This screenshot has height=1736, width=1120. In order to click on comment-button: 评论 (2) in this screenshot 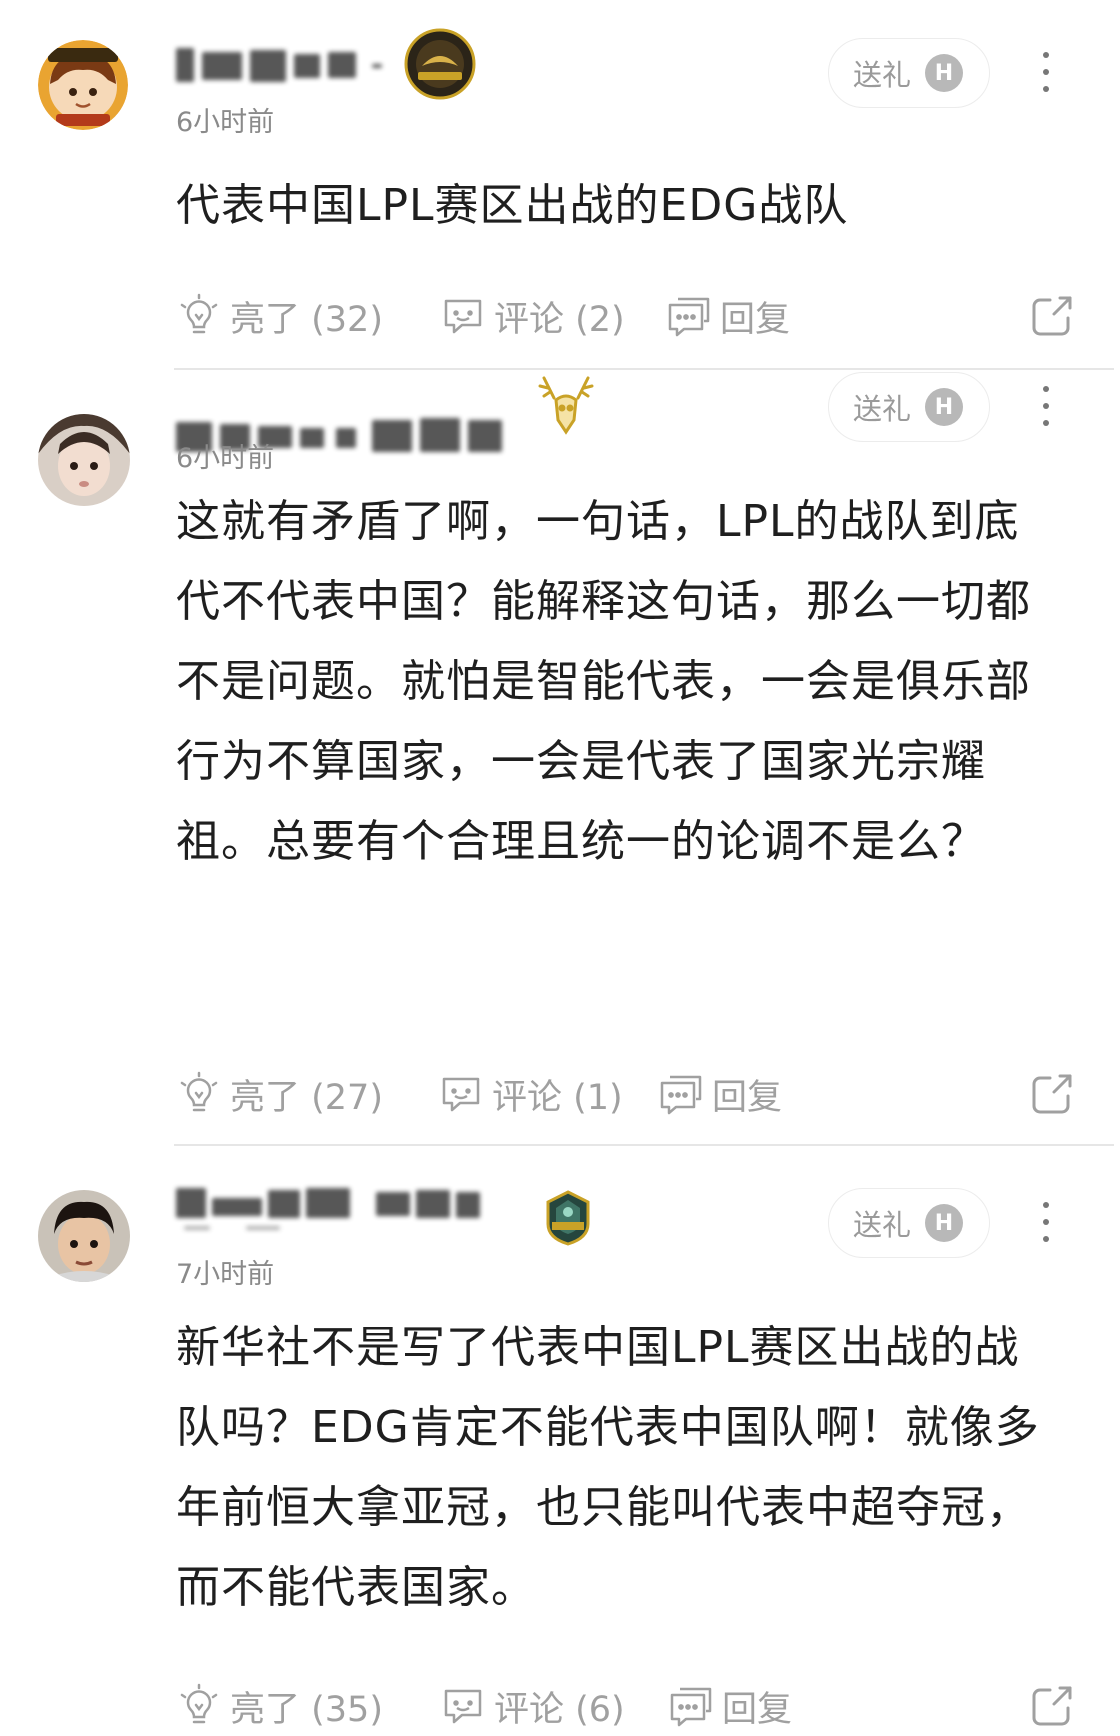, I will do `click(532, 316)`.